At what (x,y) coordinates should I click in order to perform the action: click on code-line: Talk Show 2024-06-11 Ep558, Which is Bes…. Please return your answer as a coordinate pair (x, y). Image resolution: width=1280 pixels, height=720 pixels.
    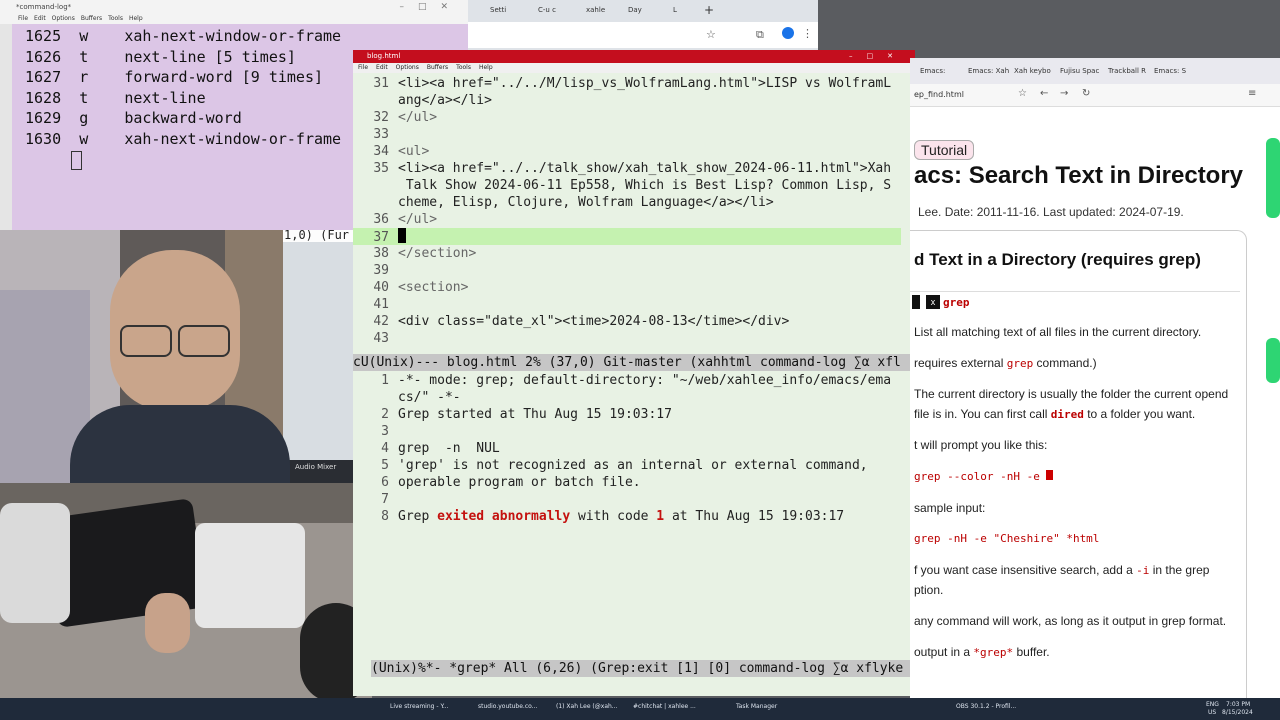
    Looking at the image, I should click on (622, 185).